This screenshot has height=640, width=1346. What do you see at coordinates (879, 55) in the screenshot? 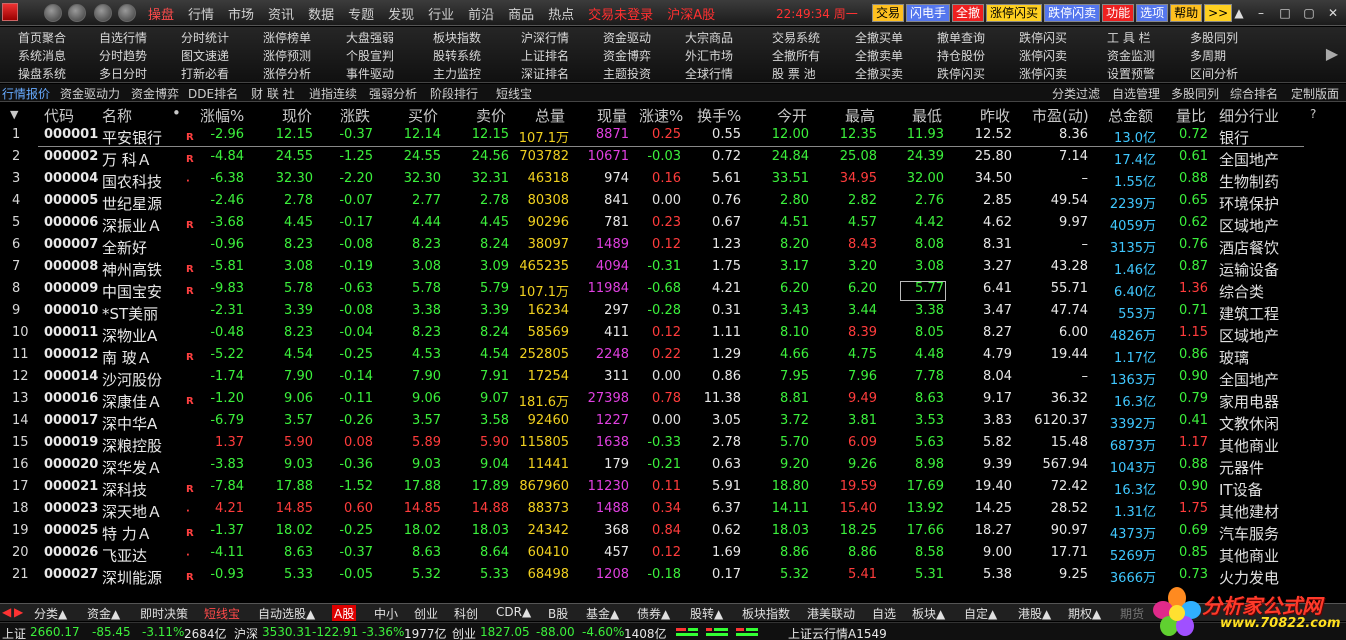
I see `quick-link: 全撤卖单` at bounding box center [879, 55].